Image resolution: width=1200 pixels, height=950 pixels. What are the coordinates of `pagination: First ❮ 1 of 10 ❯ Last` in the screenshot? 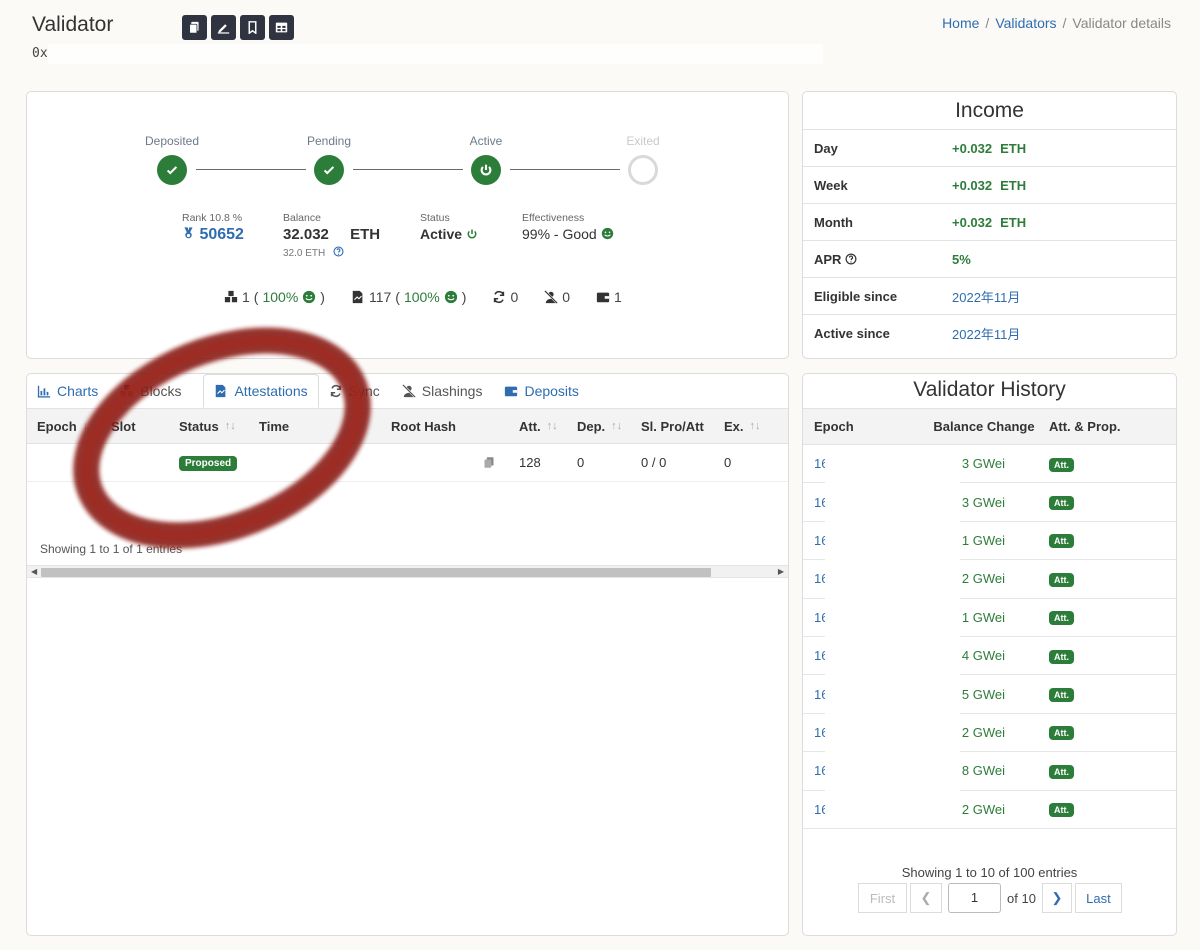 It's located at (990, 898).